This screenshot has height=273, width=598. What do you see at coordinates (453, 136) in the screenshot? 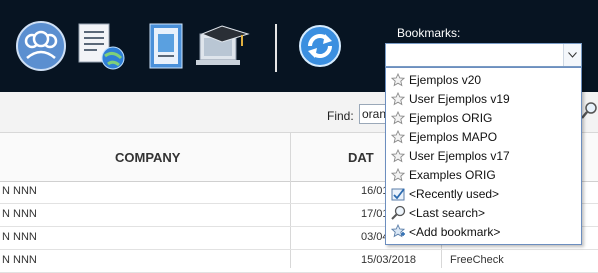
I see `bookmark-item-label: Ejemplos MAPO` at bounding box center [453, 136].